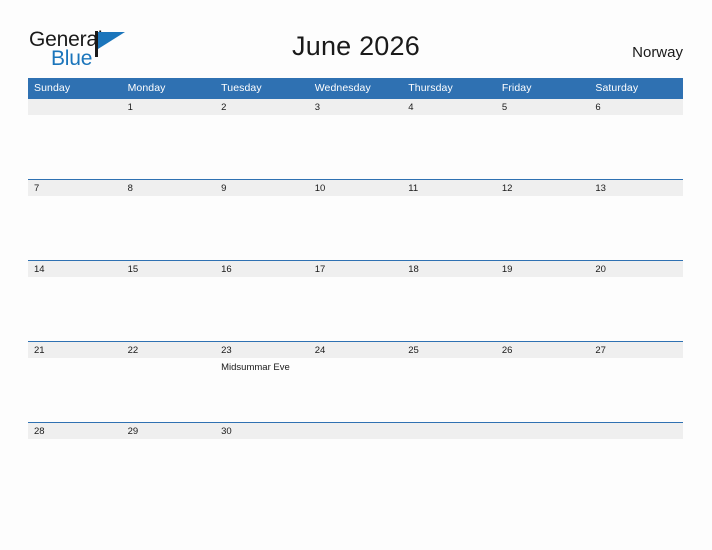  Describe the element at coordinates (542, 106) in the screenshot. I see `calendar-day-bar: 5` at that location.